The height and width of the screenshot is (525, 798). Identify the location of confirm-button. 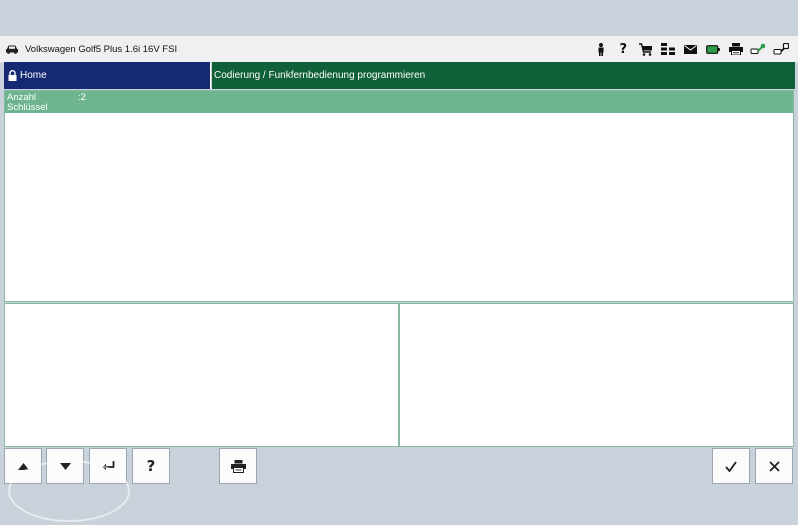
(731, 466).